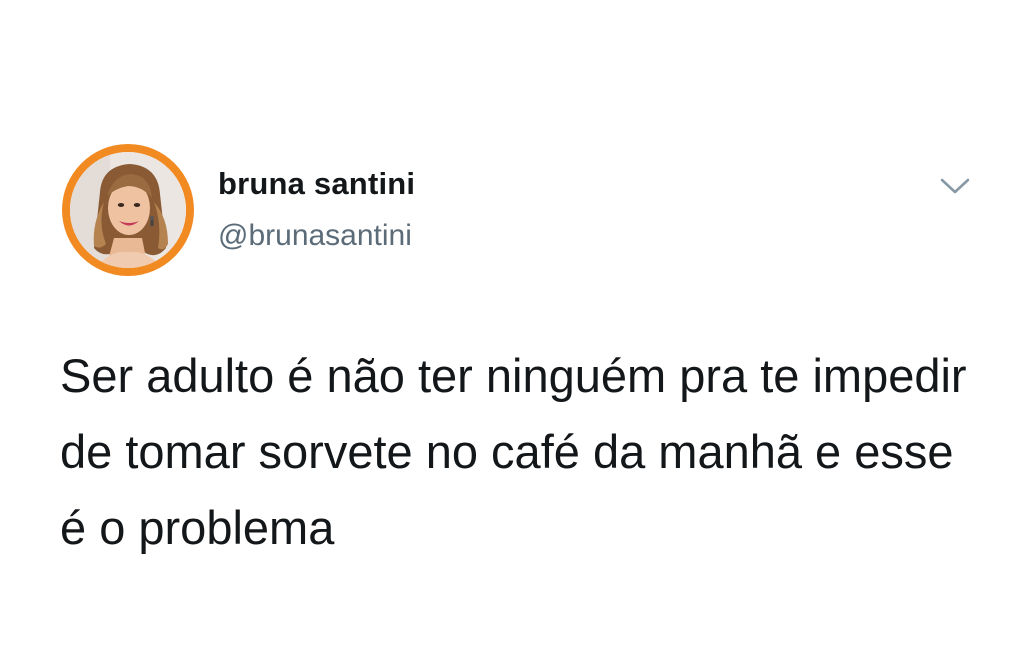  What do you see at coordinates (316, 184) in the screenshot?
I see `author-display-name: bruna santini` at bounding box center [316, 184].